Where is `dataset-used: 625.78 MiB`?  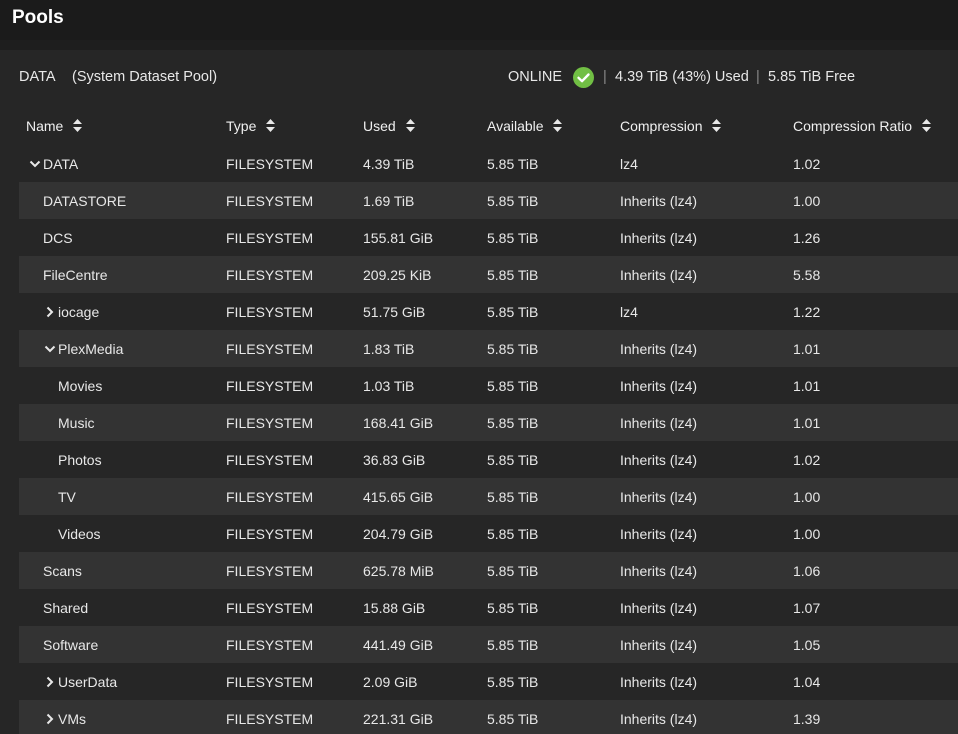 dataset-used: 625.78 MiB is located at coordinates (398, 571).